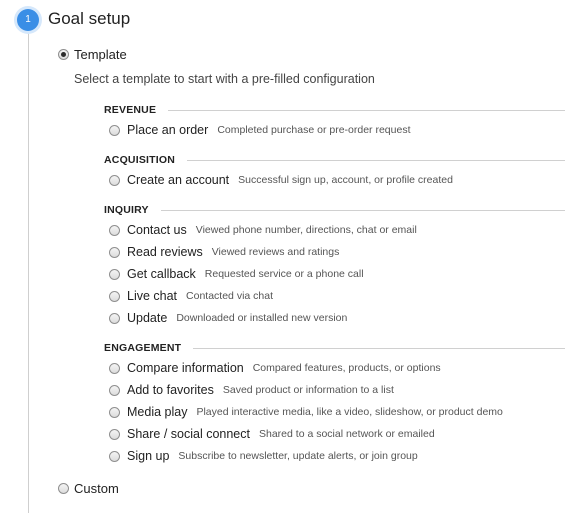  I want to click on goal-option-live-chat: Live chat Contacted via chat, so click(191, 296).